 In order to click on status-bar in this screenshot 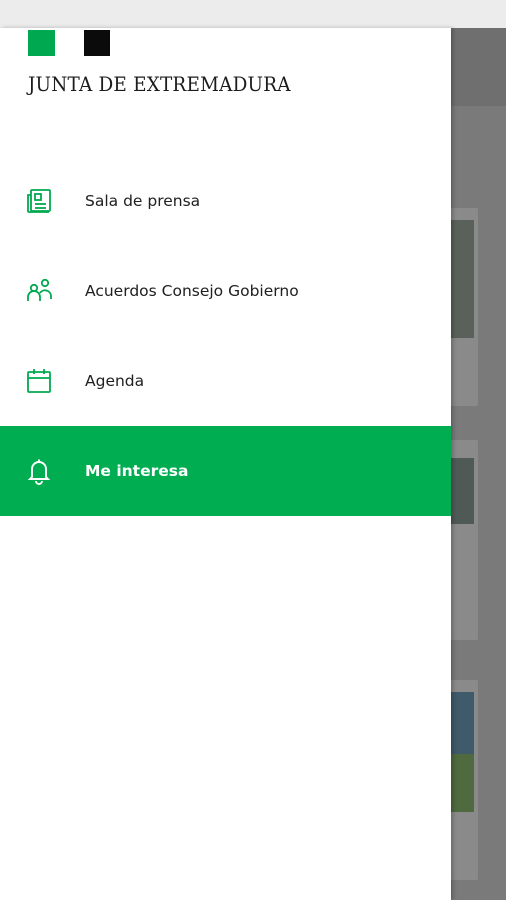, I will do `click(253, 14)`.